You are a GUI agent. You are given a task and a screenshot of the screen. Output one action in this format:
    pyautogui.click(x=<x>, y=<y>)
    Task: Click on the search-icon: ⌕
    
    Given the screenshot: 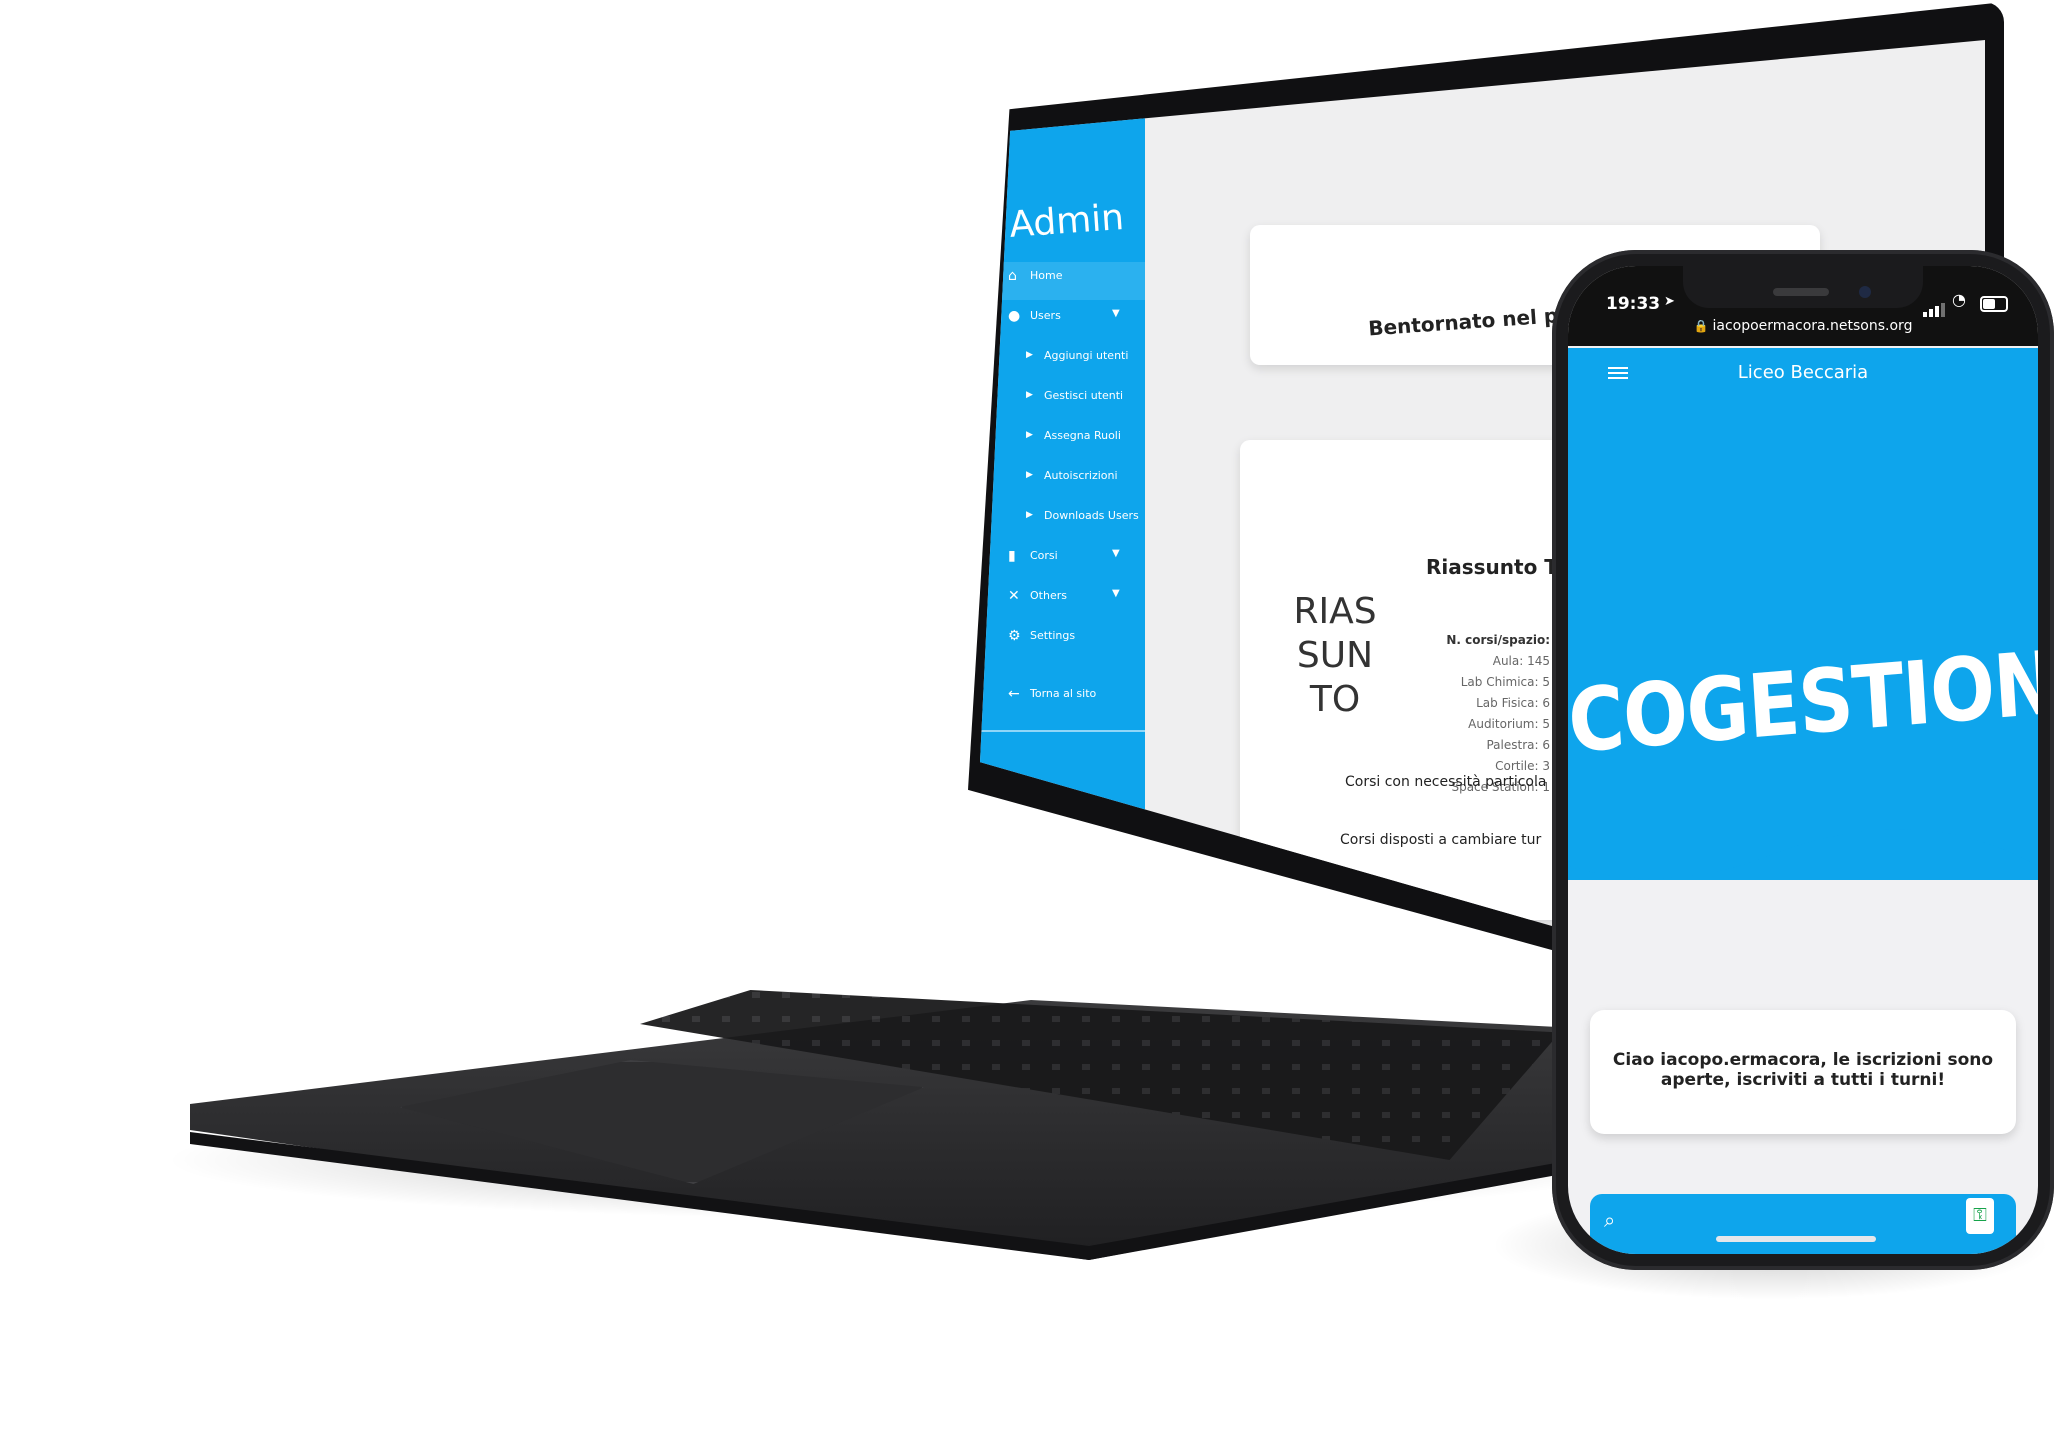 What is the action you would take?
    pyautogui.click(x=1610, y=1220)
    